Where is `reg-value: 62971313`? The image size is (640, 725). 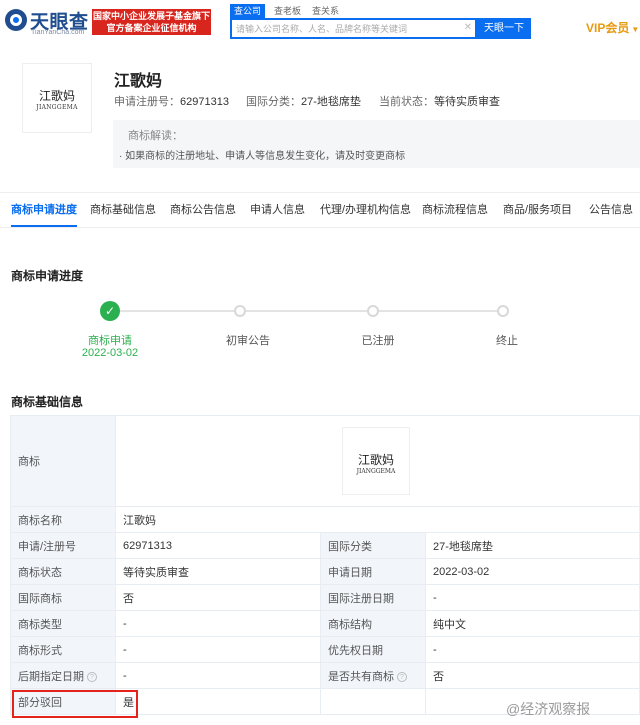
reg-value: 62971313 is located at coordinates (218, 545).